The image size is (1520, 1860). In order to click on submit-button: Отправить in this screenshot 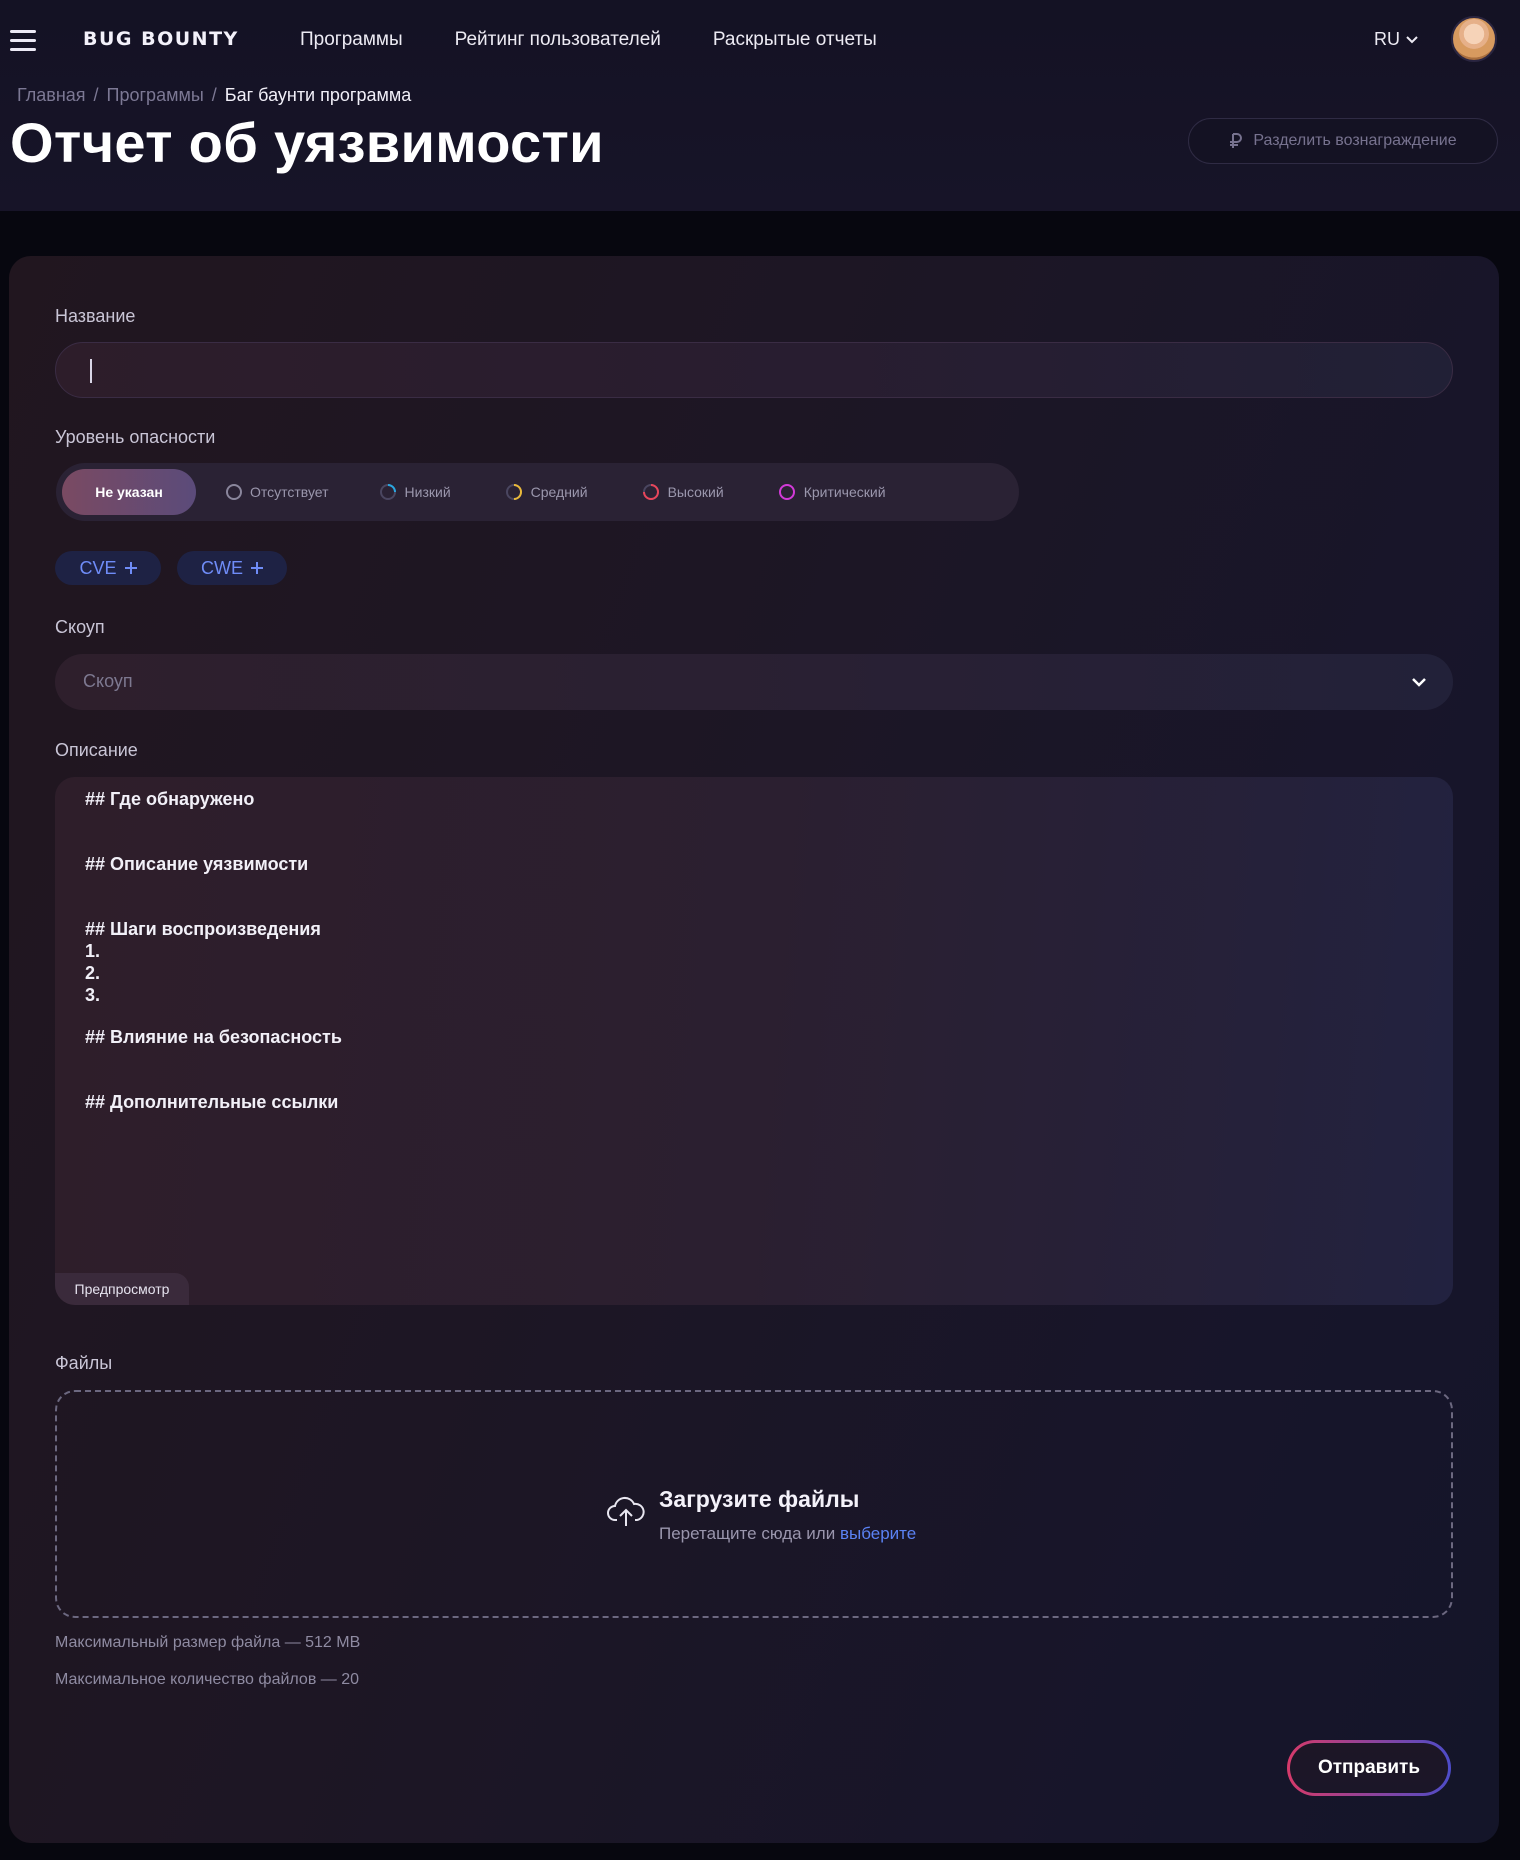, I will do `click(1369, 1768)`.